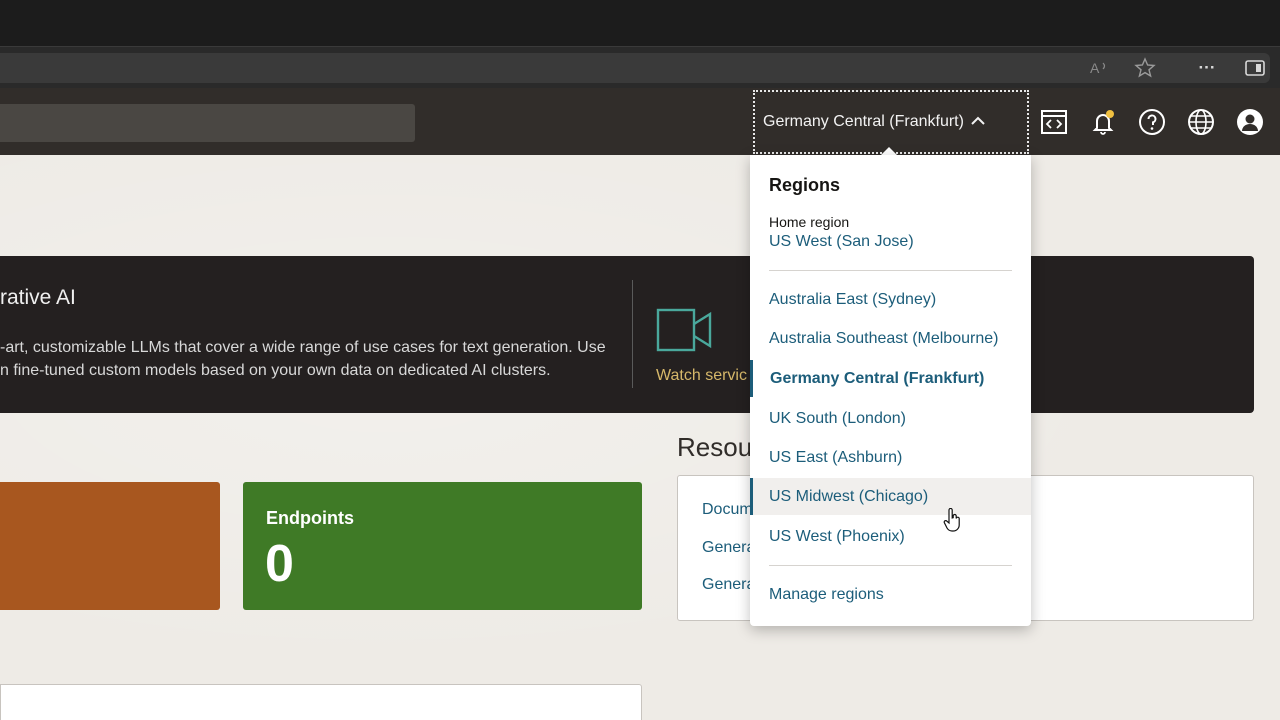 The image size is (1280, 720). Describe the element at coordinates (1145, 68) in the screenshot. I see `favorite-star-icon` at that location.